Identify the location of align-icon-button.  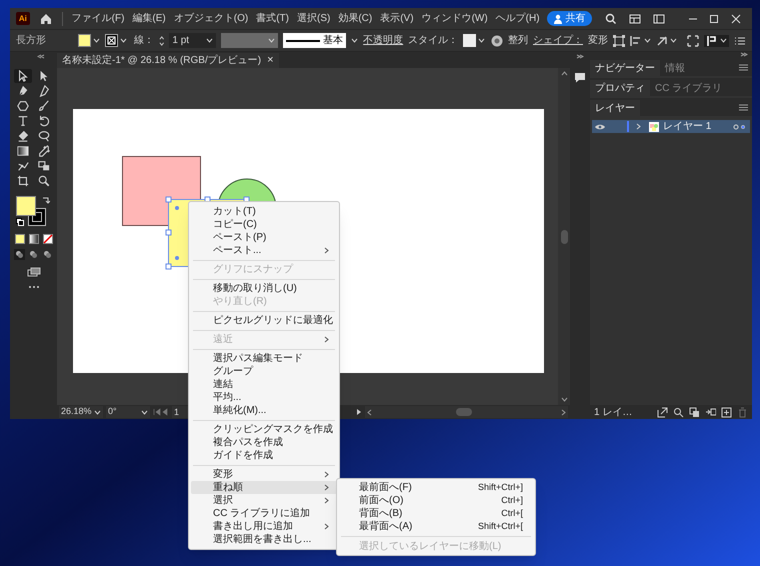
(640, 40).